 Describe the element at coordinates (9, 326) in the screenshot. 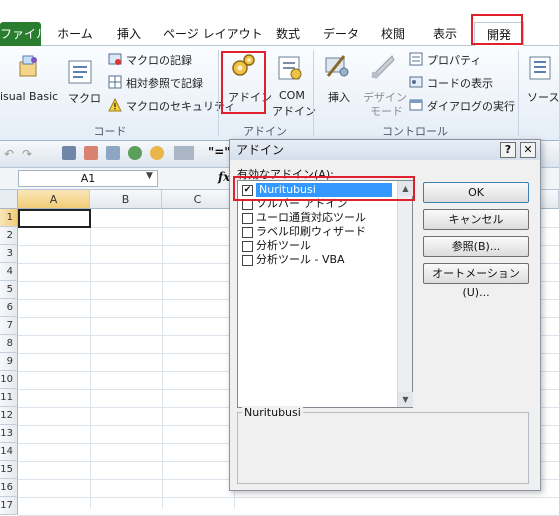

I see `row-header: 7` at that location.